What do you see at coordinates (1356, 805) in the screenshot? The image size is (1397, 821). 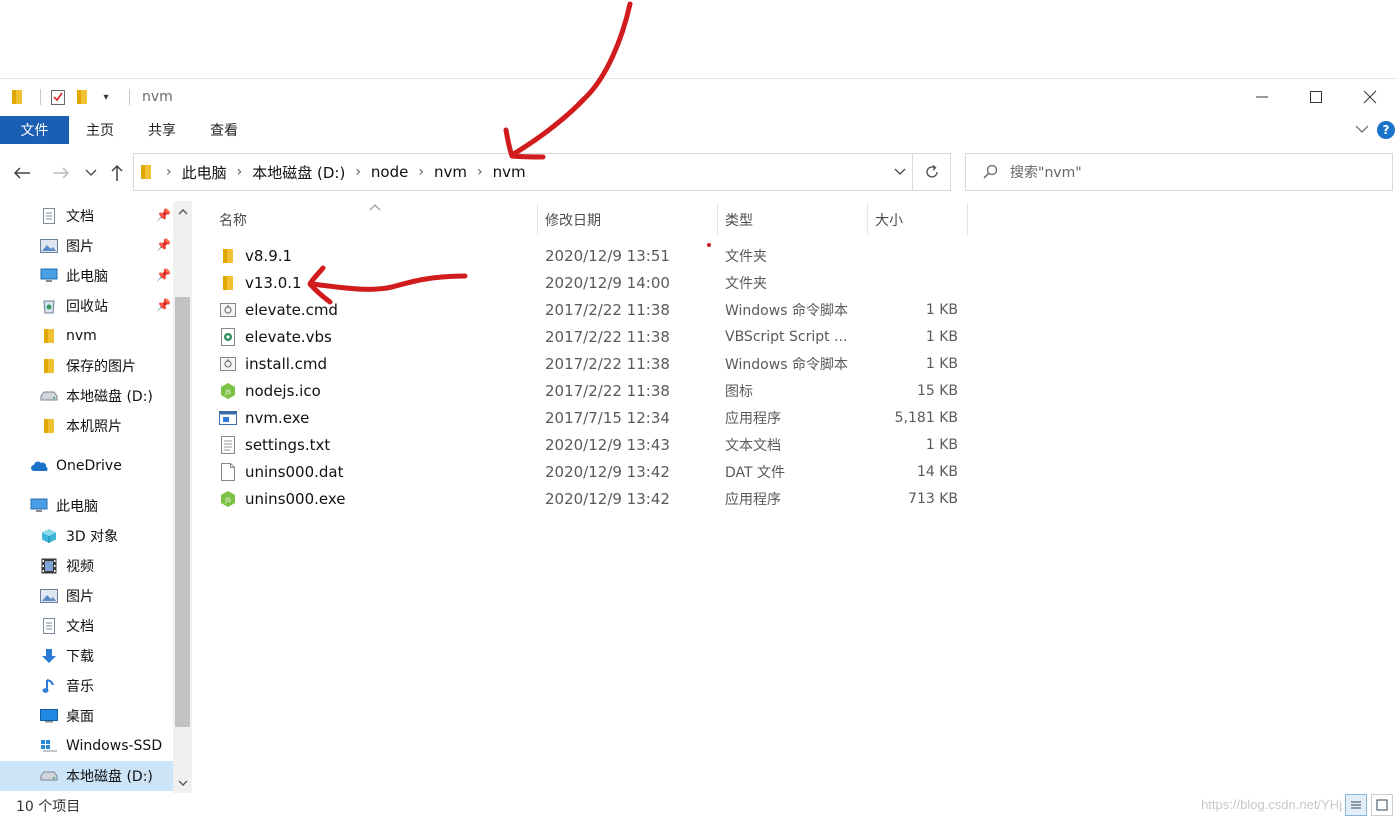 I see `details-view-icon` at bounding box center [1356, 805].